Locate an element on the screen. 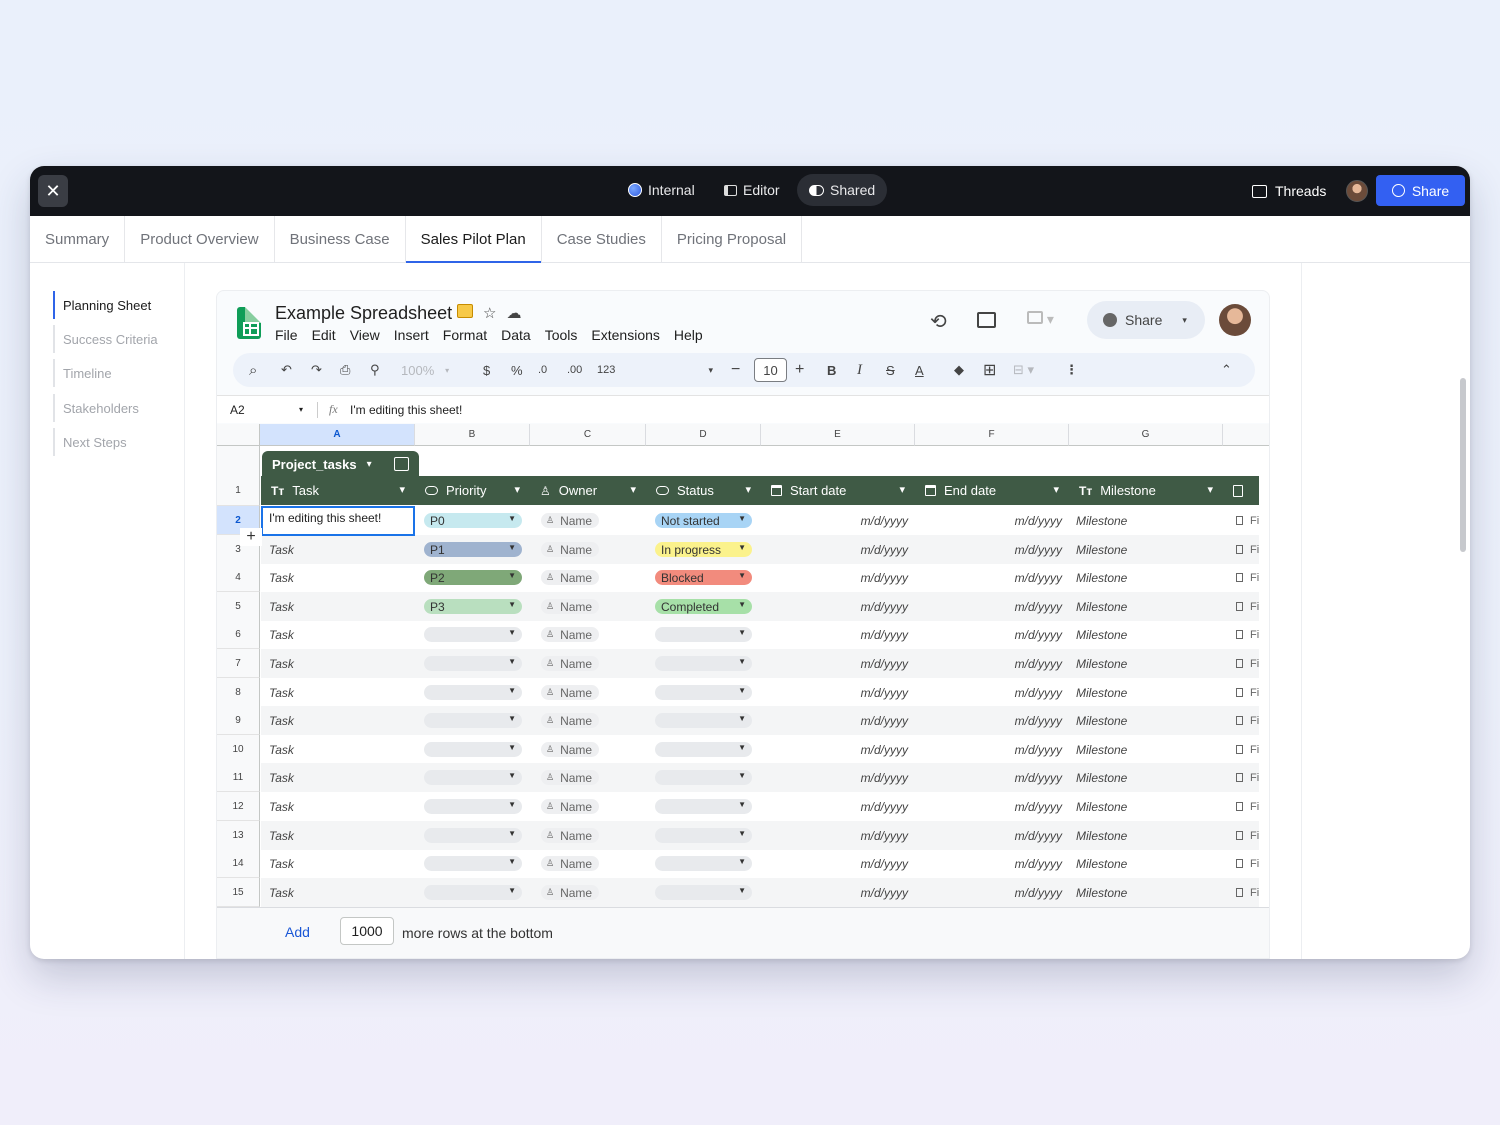 The image size is (1500, 1125). nav-next-steps: Next Steps is located at coordinates (90, 442).